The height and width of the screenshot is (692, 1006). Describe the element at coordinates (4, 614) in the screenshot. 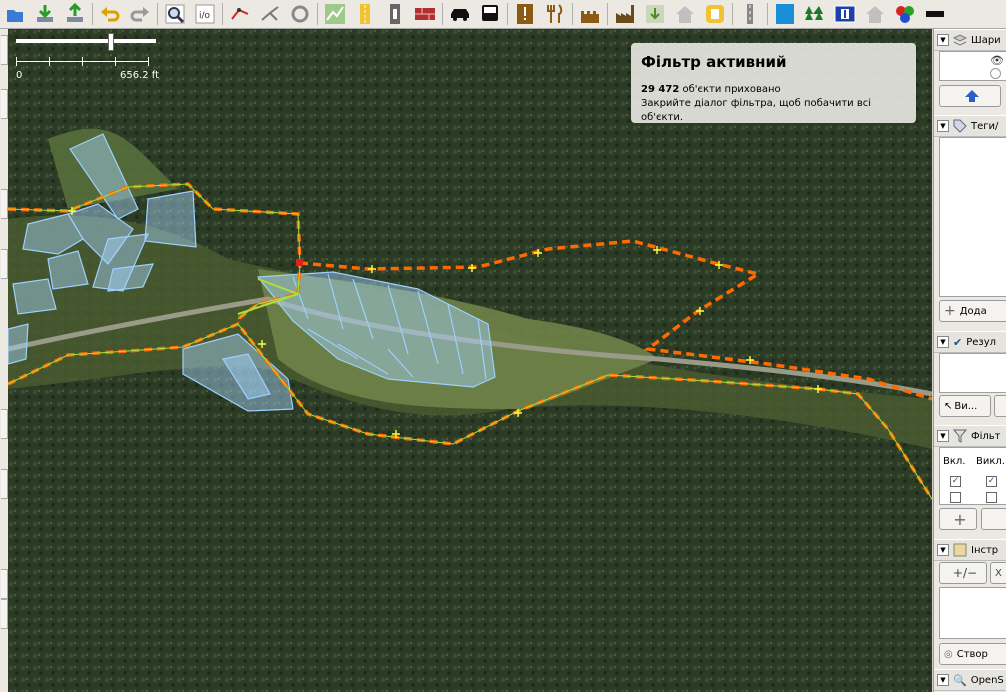

I see `mode-area-button` at that location.